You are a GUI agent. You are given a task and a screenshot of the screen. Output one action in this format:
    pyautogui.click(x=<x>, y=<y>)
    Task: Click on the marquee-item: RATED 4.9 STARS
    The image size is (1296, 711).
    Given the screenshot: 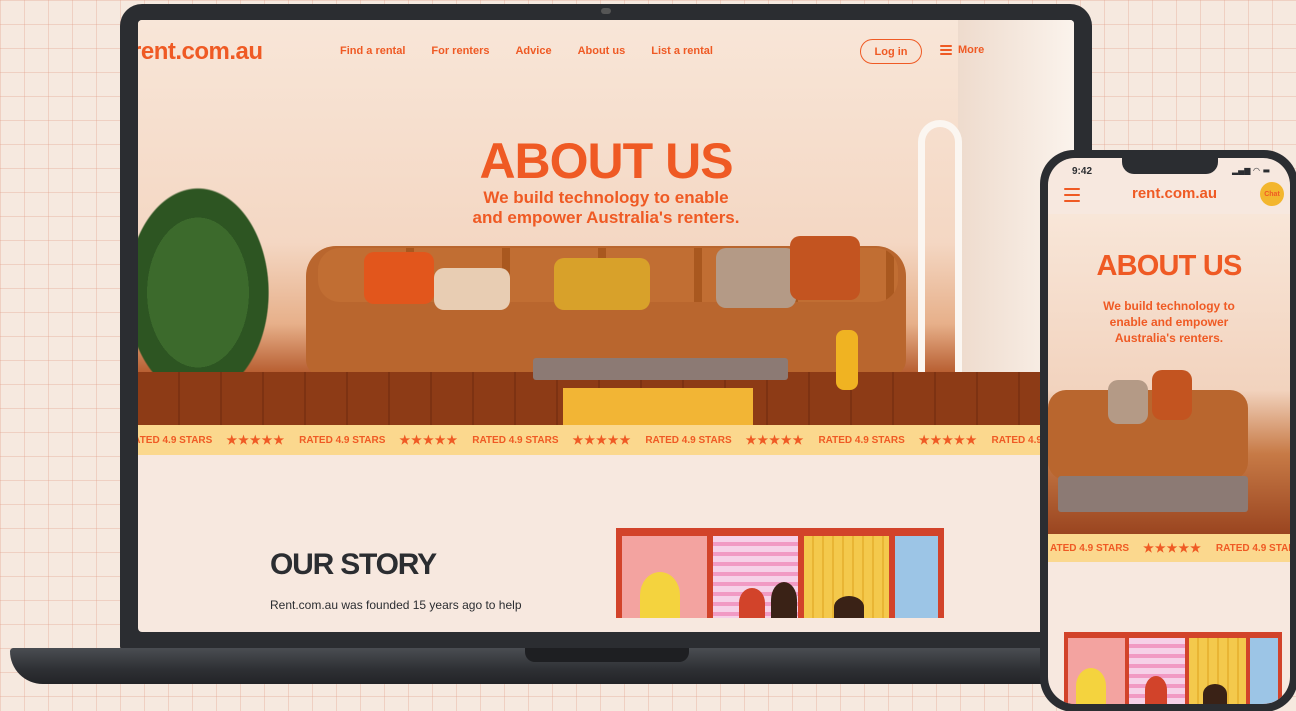 What is the action you would take?
    pyautogui.click(x=1253, y=548)
    